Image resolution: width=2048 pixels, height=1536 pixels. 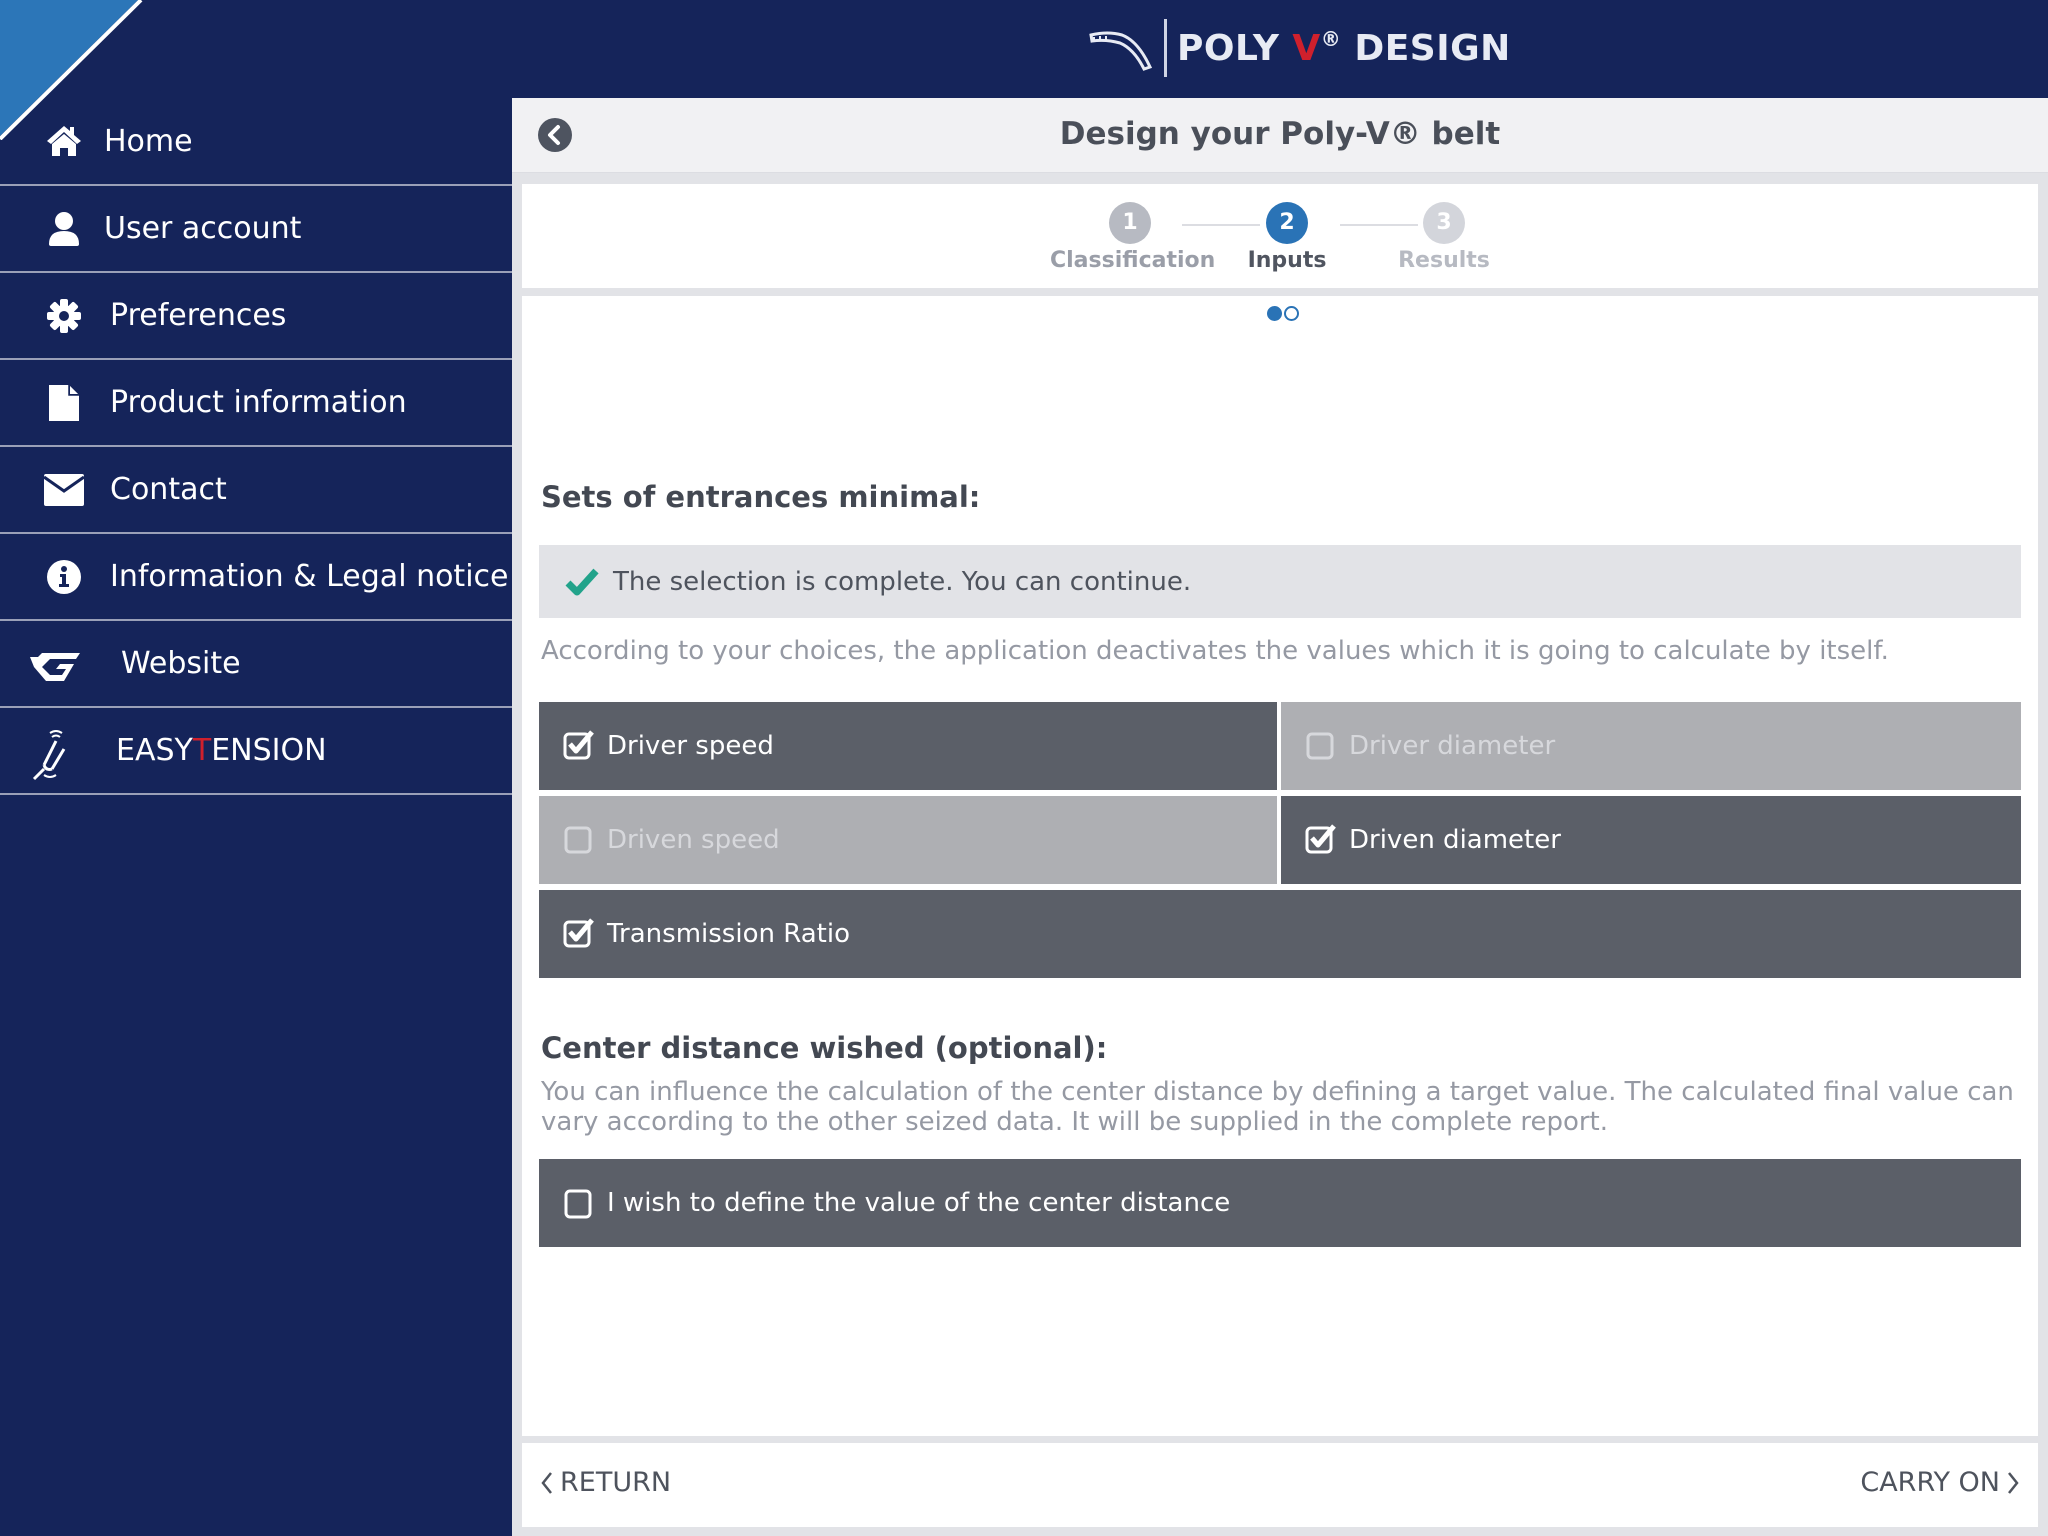 I want to click on step-label: Inputs, so click(x=1287, y=260).